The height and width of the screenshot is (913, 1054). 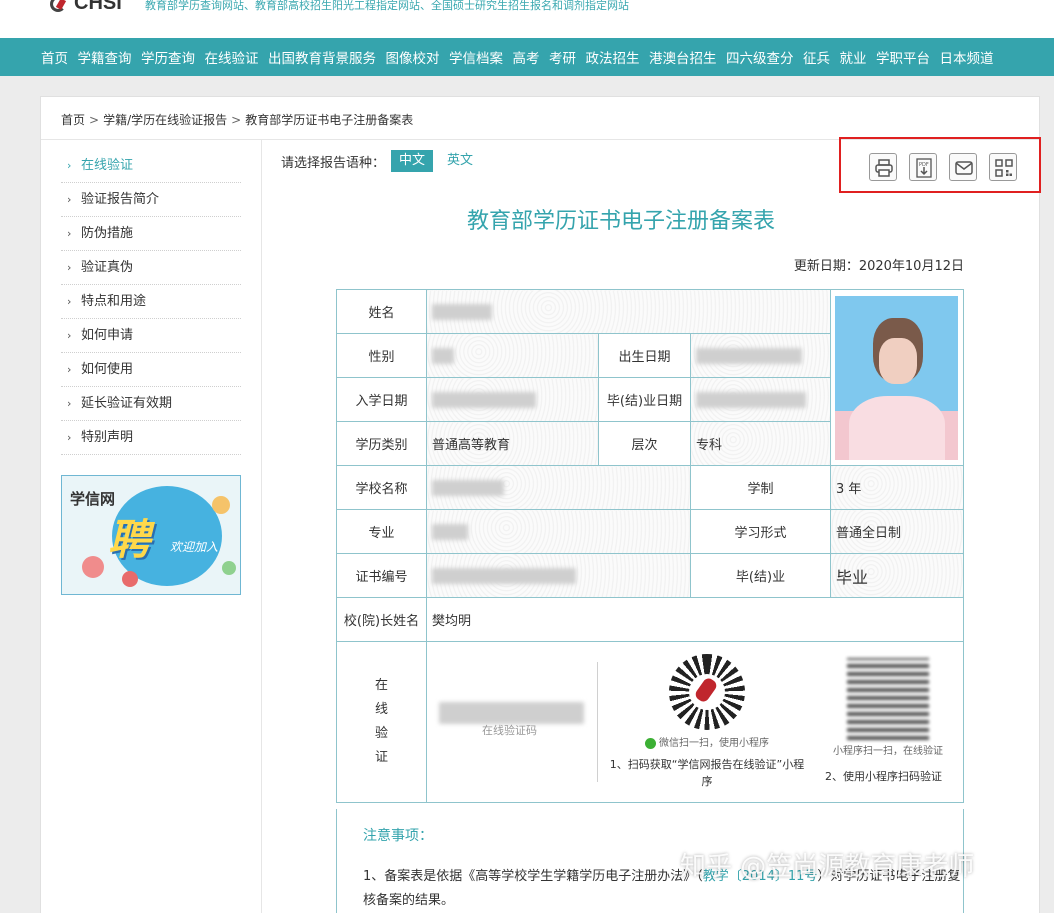 I want to click on sidebar-item-report-intro: › 验证报告简介, so click(x=151, y=200).